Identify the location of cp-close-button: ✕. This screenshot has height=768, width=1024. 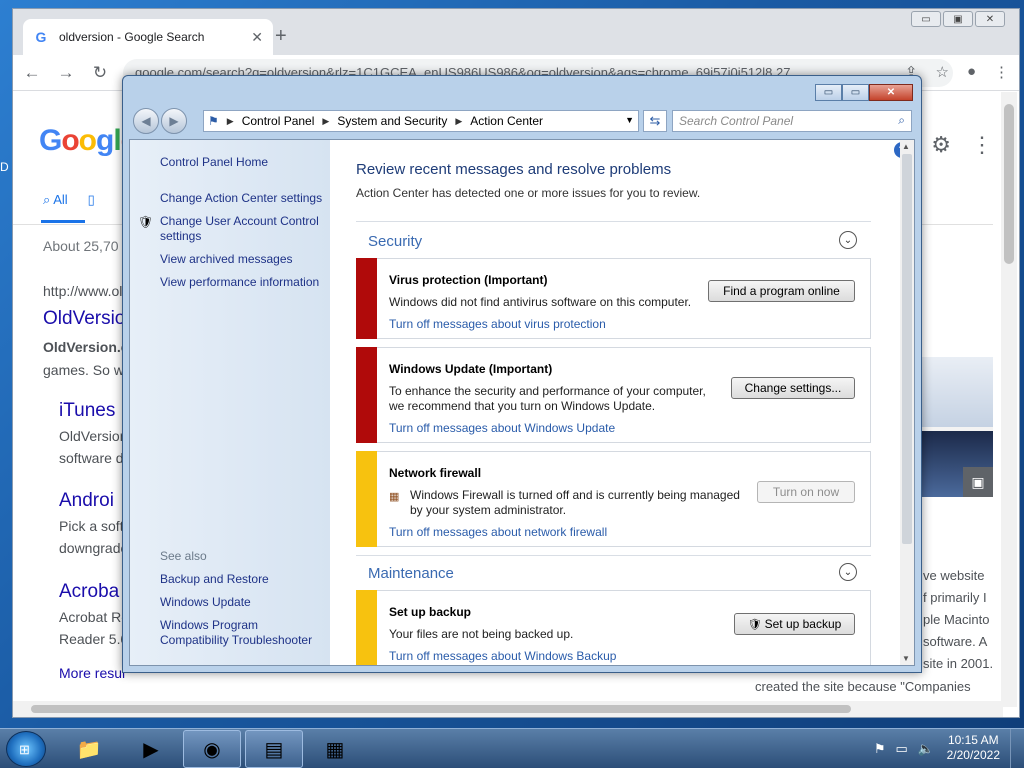
(891, 92).